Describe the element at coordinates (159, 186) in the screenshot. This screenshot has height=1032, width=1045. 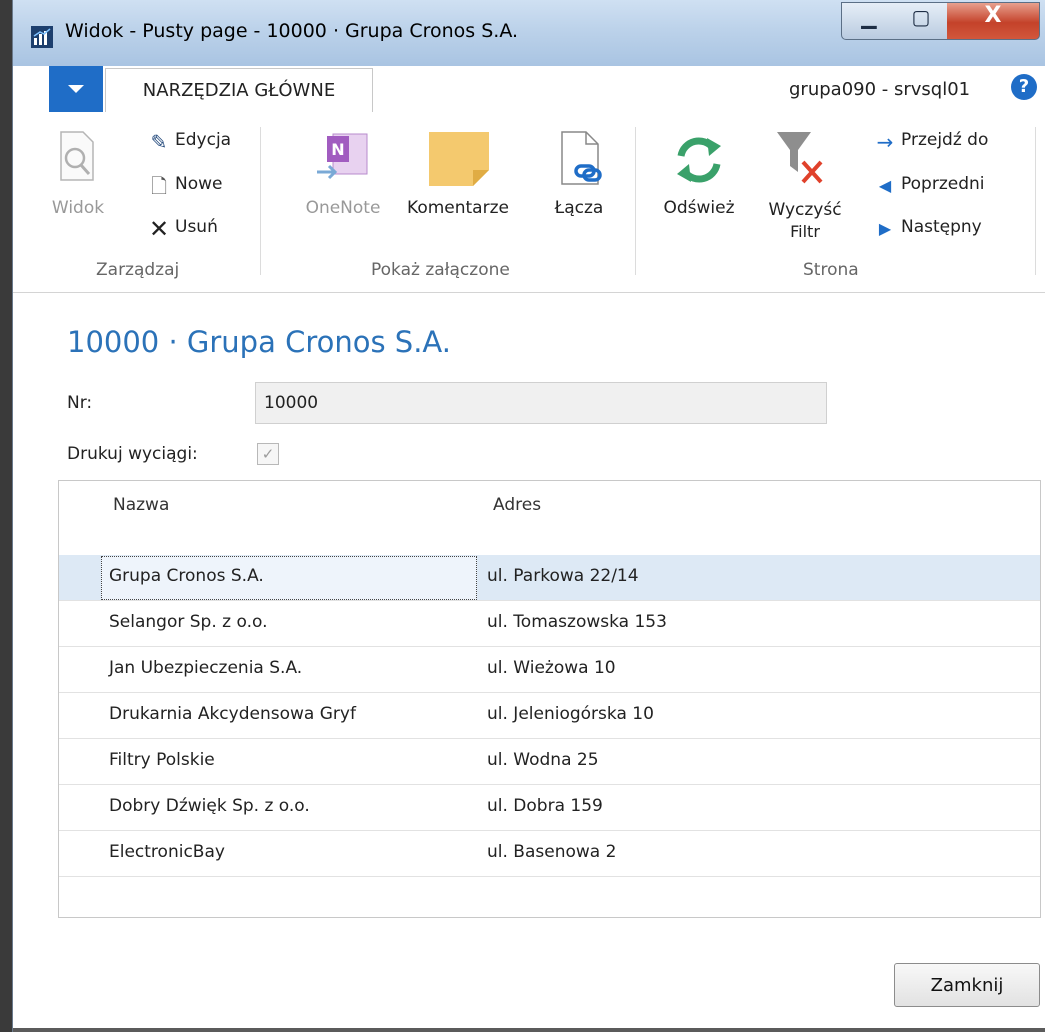
I see `new-document-icon: 🗋` at that location.